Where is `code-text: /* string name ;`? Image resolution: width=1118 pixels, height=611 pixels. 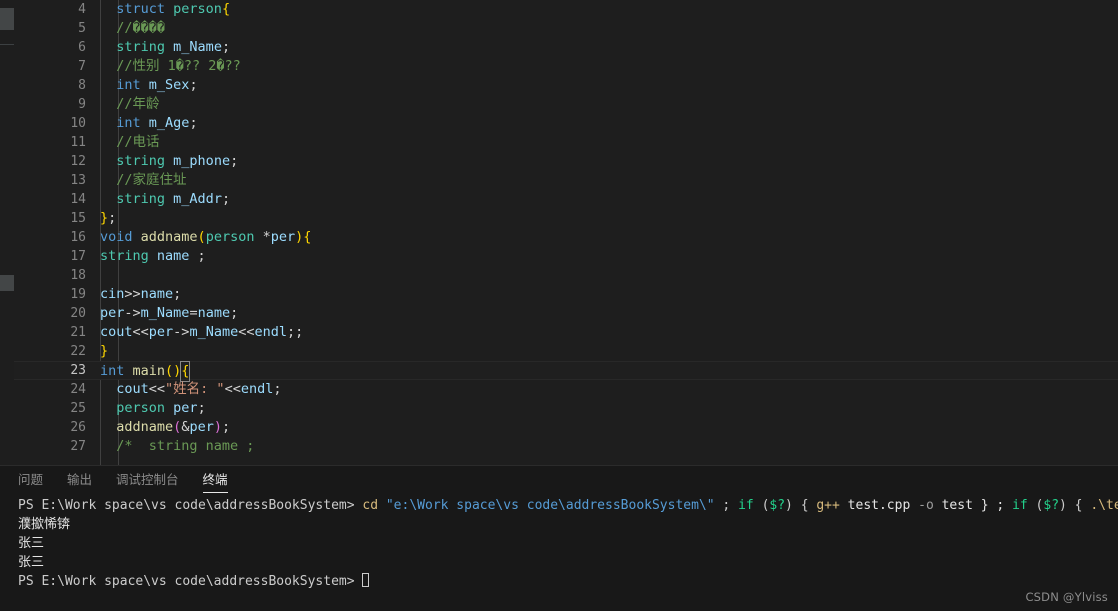 code-text: /* string name ; is located at coordinates (609, 446).